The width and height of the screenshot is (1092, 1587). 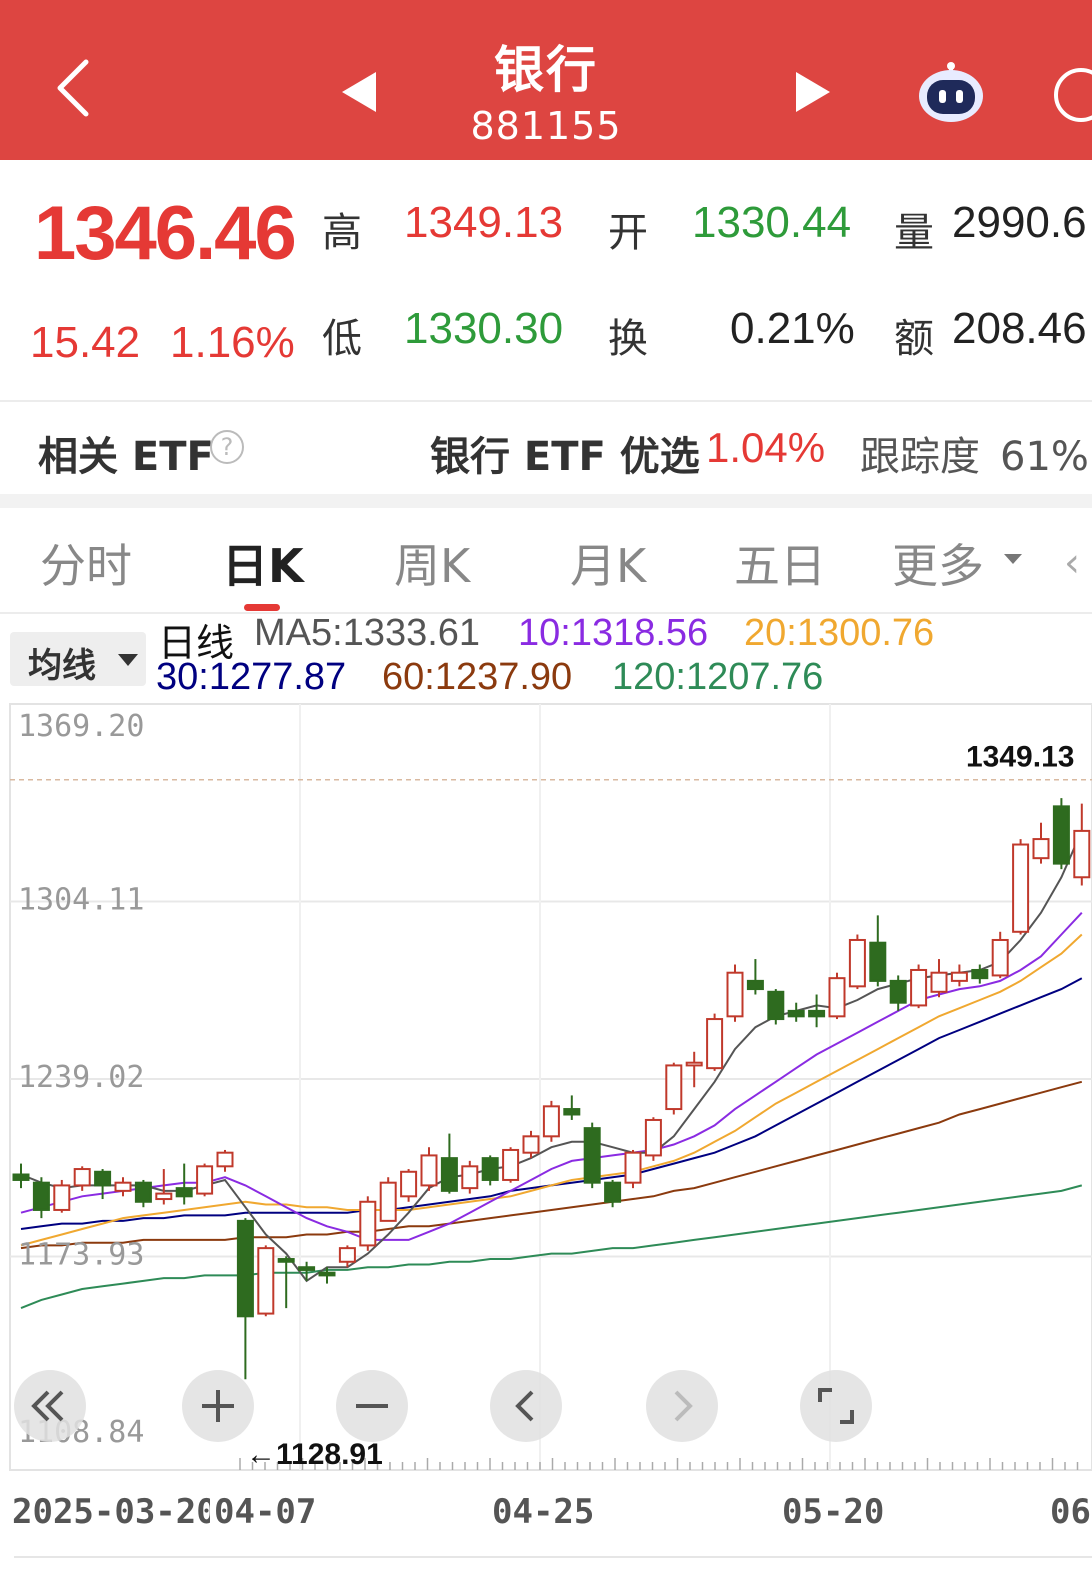 I want to click on robot-assistant-icon, so click(x=951, y=91).